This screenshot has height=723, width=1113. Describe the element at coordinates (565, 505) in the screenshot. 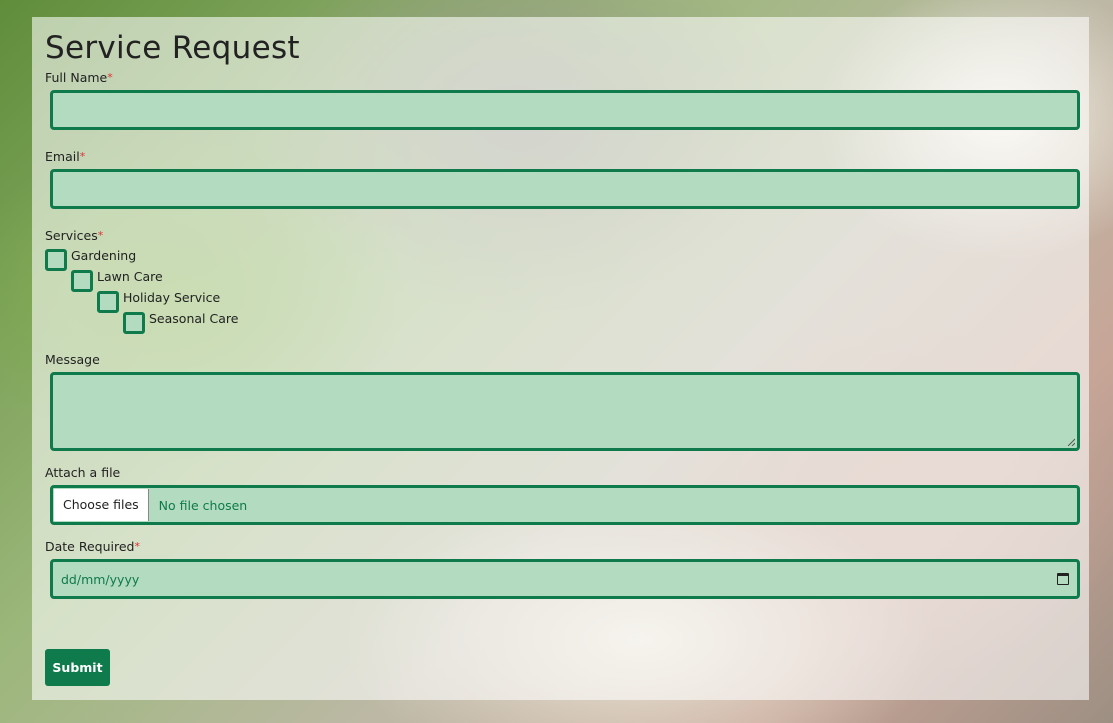

I see `file-input: Choose files No file chosen` at that location.